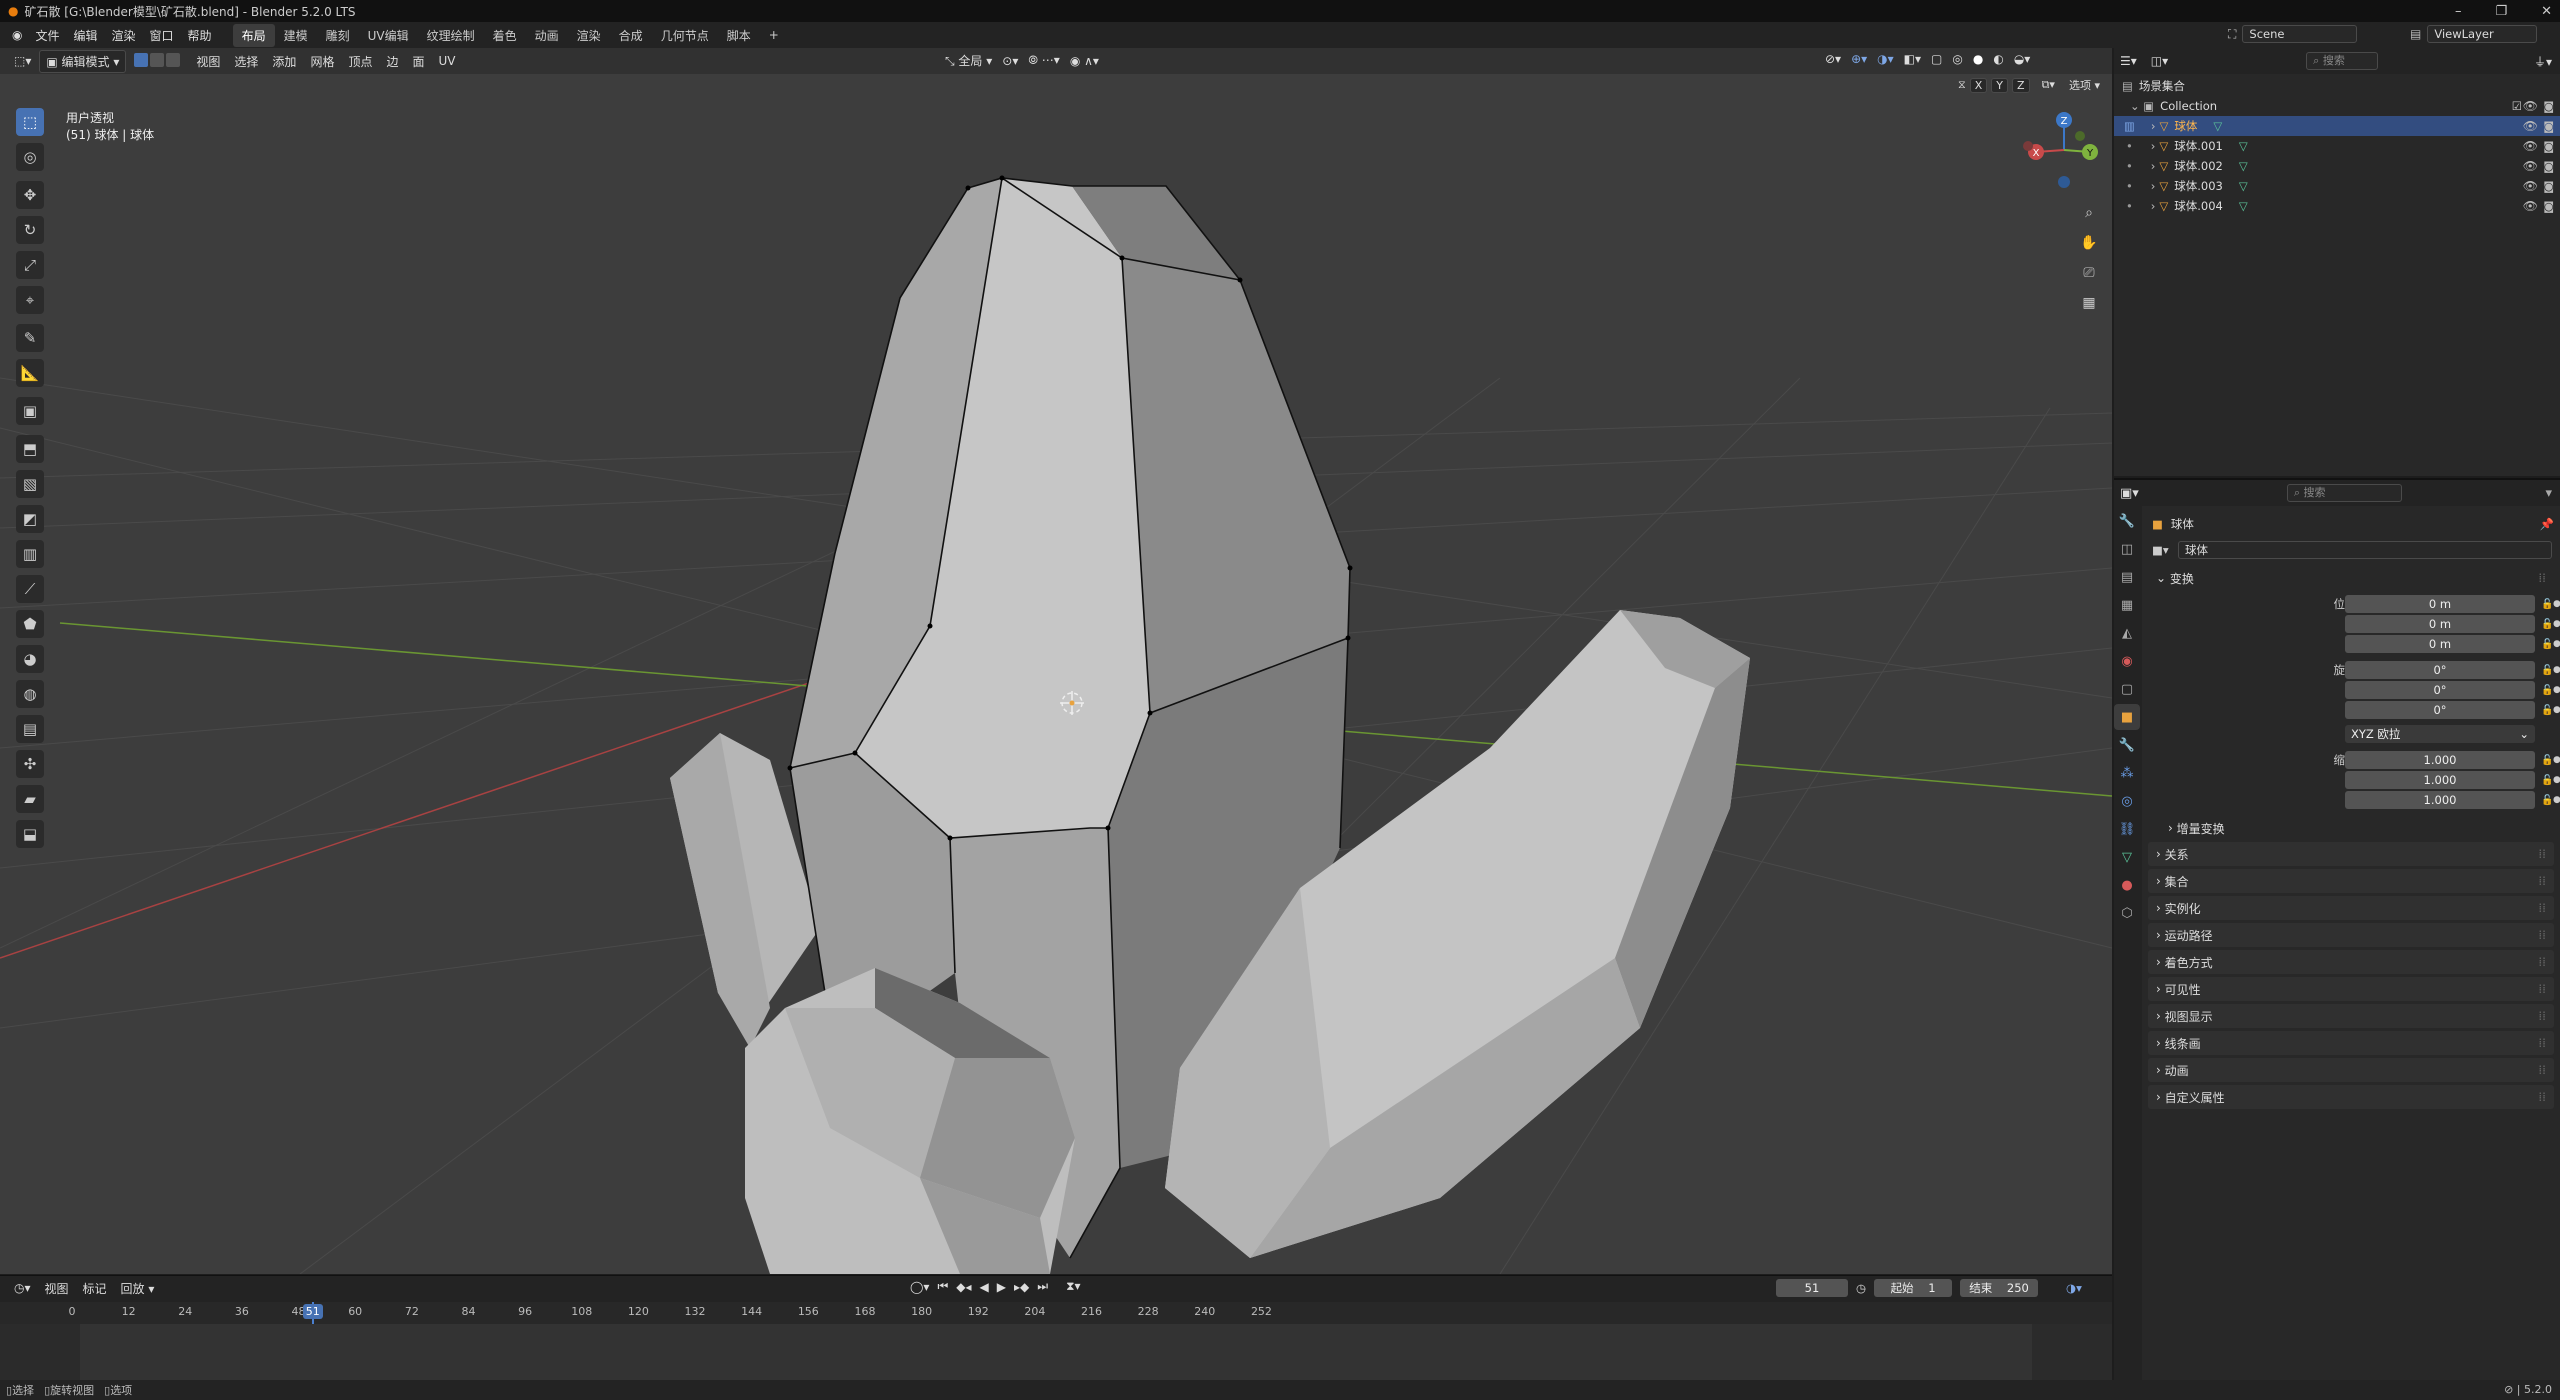 The height and width of the screenshot is (1400, 2560). I want to click on face-select-icon, so click(173, 59).